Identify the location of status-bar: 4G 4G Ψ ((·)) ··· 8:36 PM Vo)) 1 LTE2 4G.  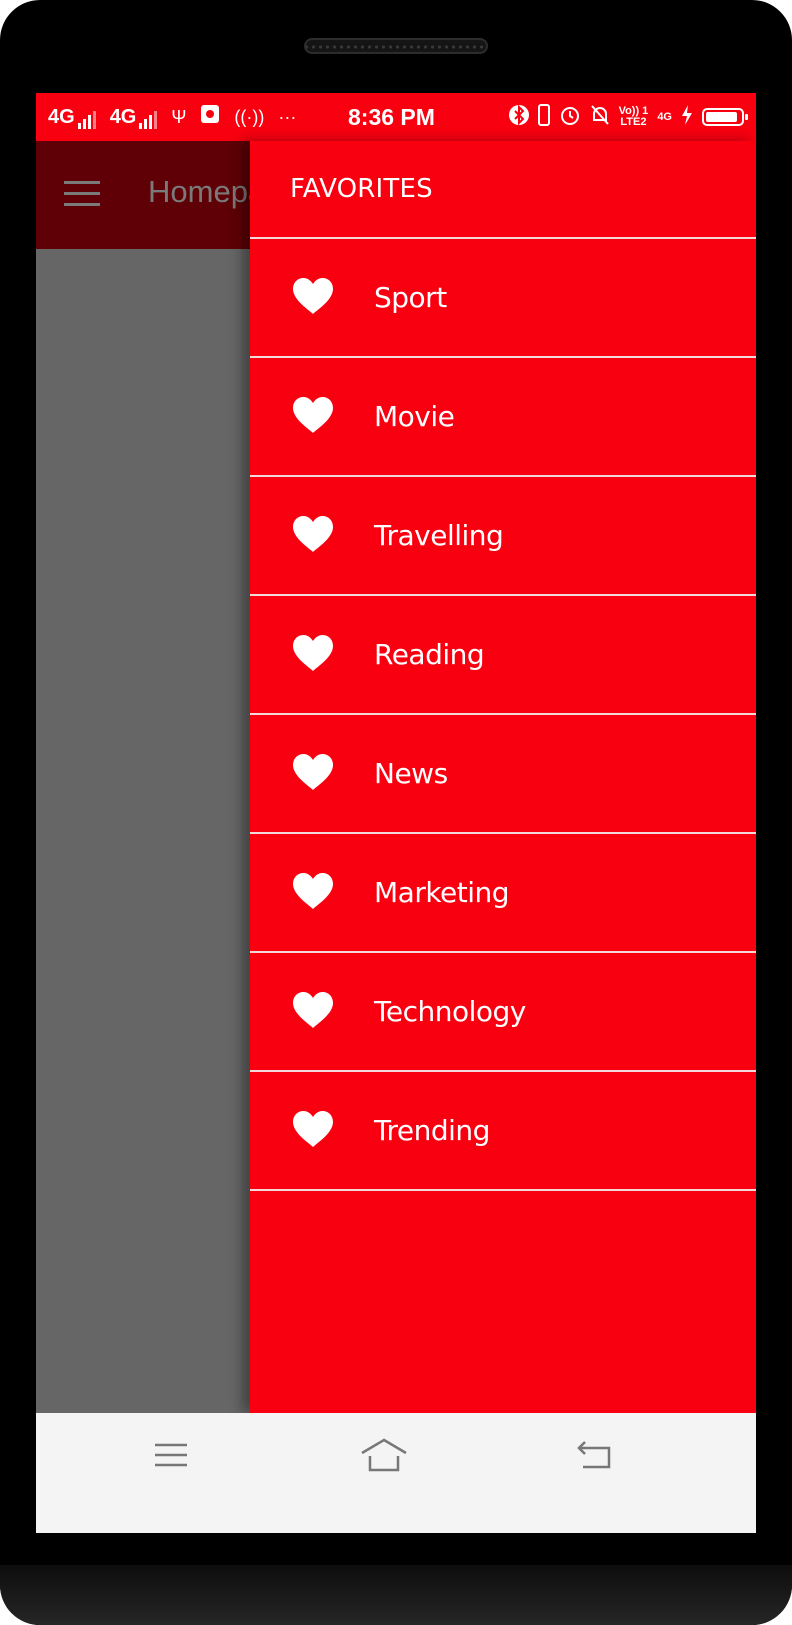
(396, 117).